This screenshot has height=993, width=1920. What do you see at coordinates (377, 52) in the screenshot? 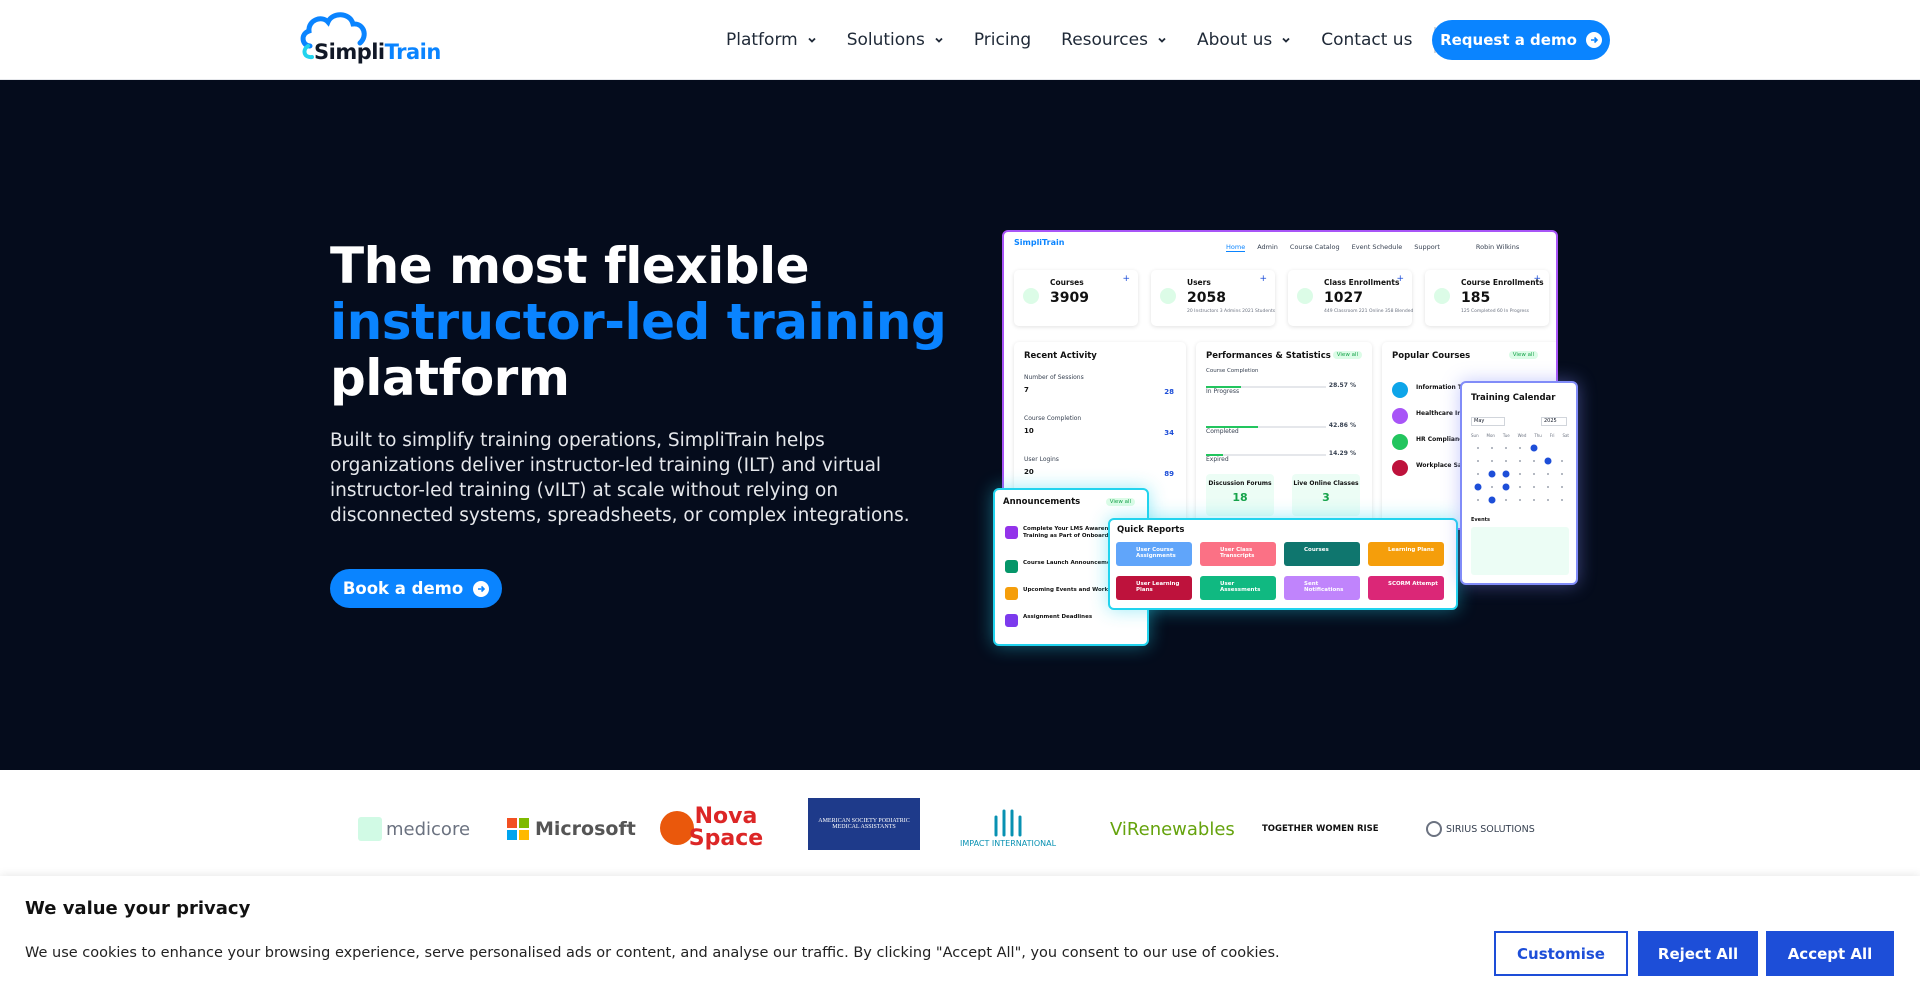
I see `logo-wordmark: SimpliTrain` at bounding box center [377, 52].